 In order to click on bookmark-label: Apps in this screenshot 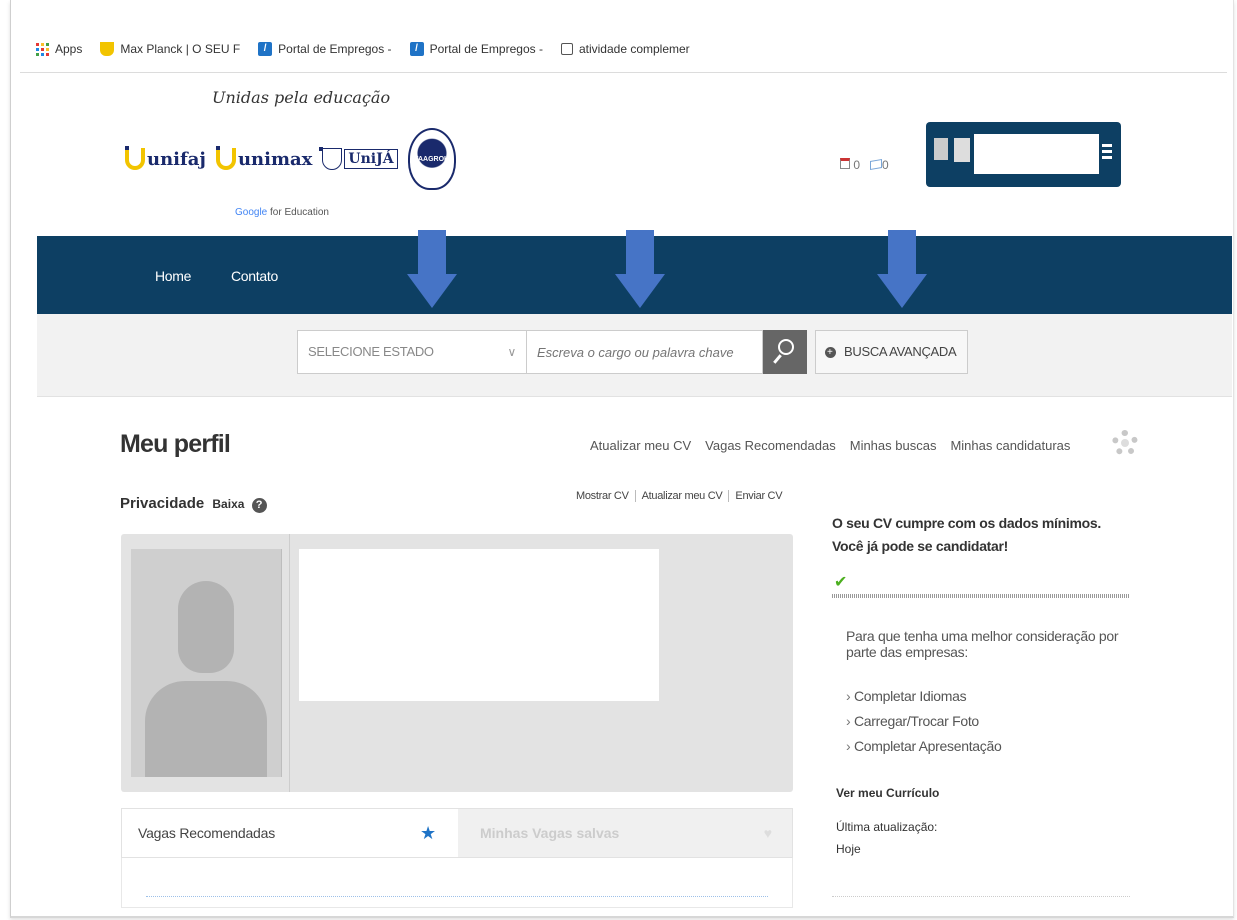, I will do `click(69, 49)`.